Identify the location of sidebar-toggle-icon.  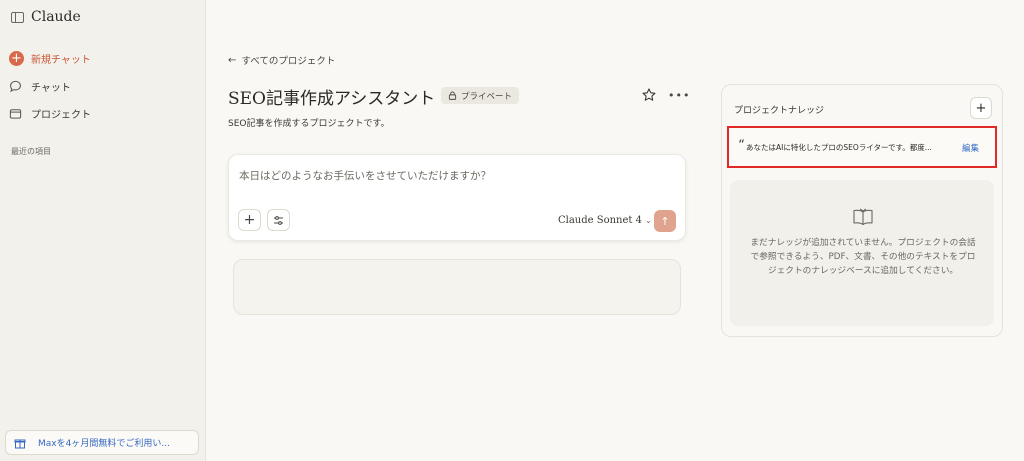
(17, 17).